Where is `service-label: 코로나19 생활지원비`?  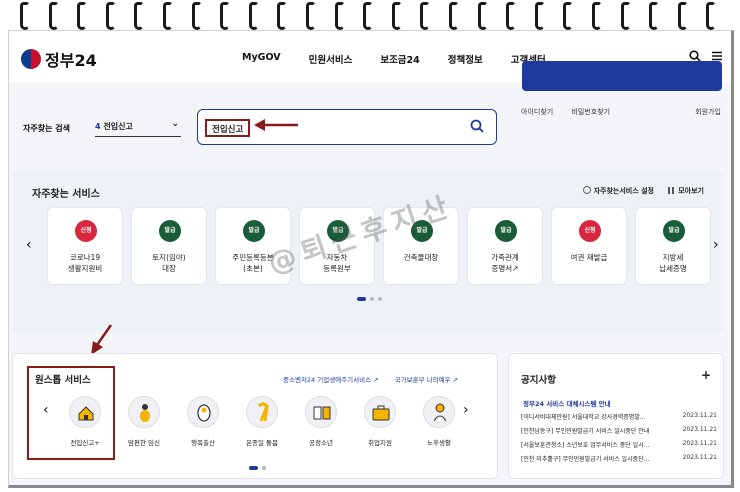 service-label: 코로나19 생활지원비 is located at coordinates (85, 263).